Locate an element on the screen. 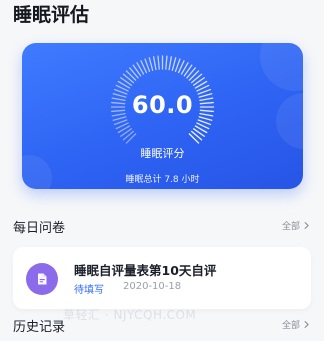 This screenshot has height=341, width=324. questionnaire-title: 睡眠自评量表第10天自评 is located at coordinates (145, 270).